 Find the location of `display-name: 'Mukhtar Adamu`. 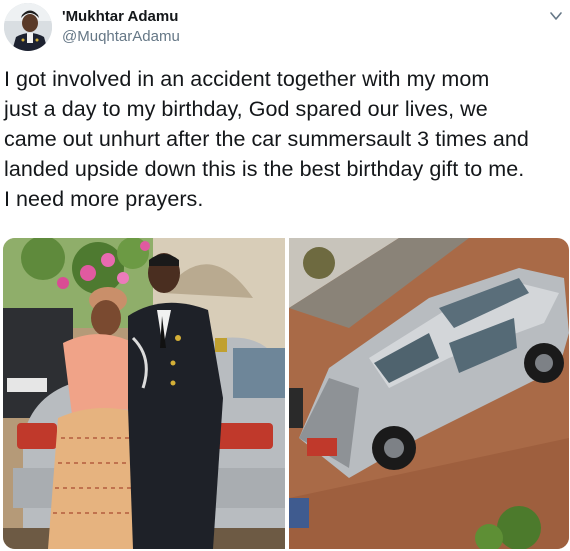

display-name: 'Mukhtar Adamu is located at coordinates (120, 16).